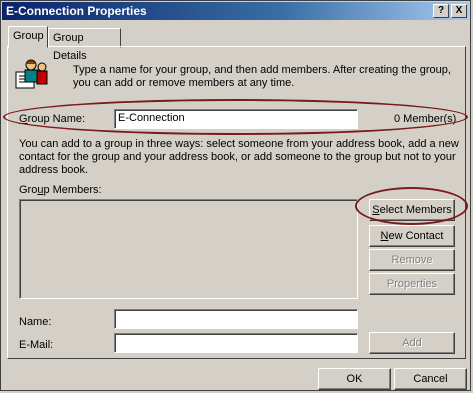 This screenshot has height=393, width=473. What do you see at coordinates (52, 119) in the screenshot?
I see `group-name-label: Group Name:` at bounding box center [52, 119].